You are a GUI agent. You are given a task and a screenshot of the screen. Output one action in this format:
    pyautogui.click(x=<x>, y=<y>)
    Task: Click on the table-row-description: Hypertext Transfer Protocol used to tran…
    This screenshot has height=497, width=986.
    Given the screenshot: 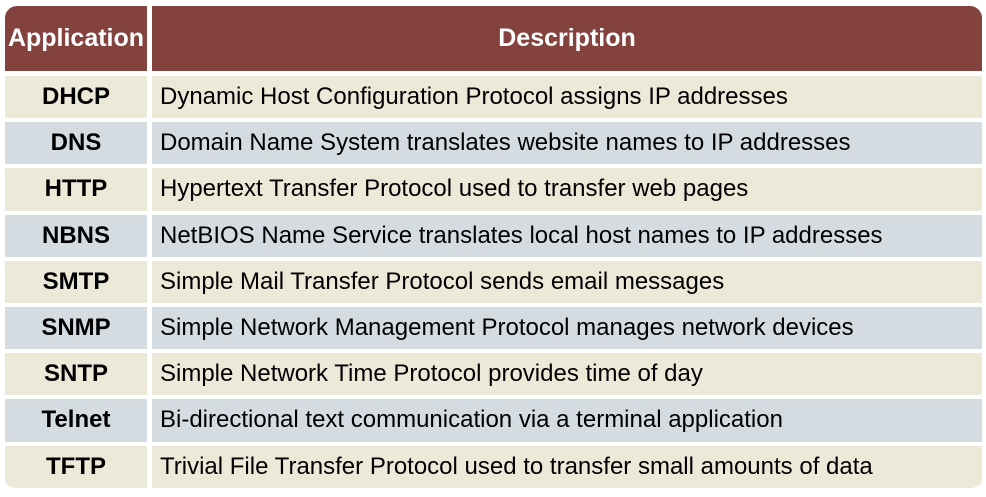 What is the action you would take?
    pyautogui.click(x=567, y=191)
    